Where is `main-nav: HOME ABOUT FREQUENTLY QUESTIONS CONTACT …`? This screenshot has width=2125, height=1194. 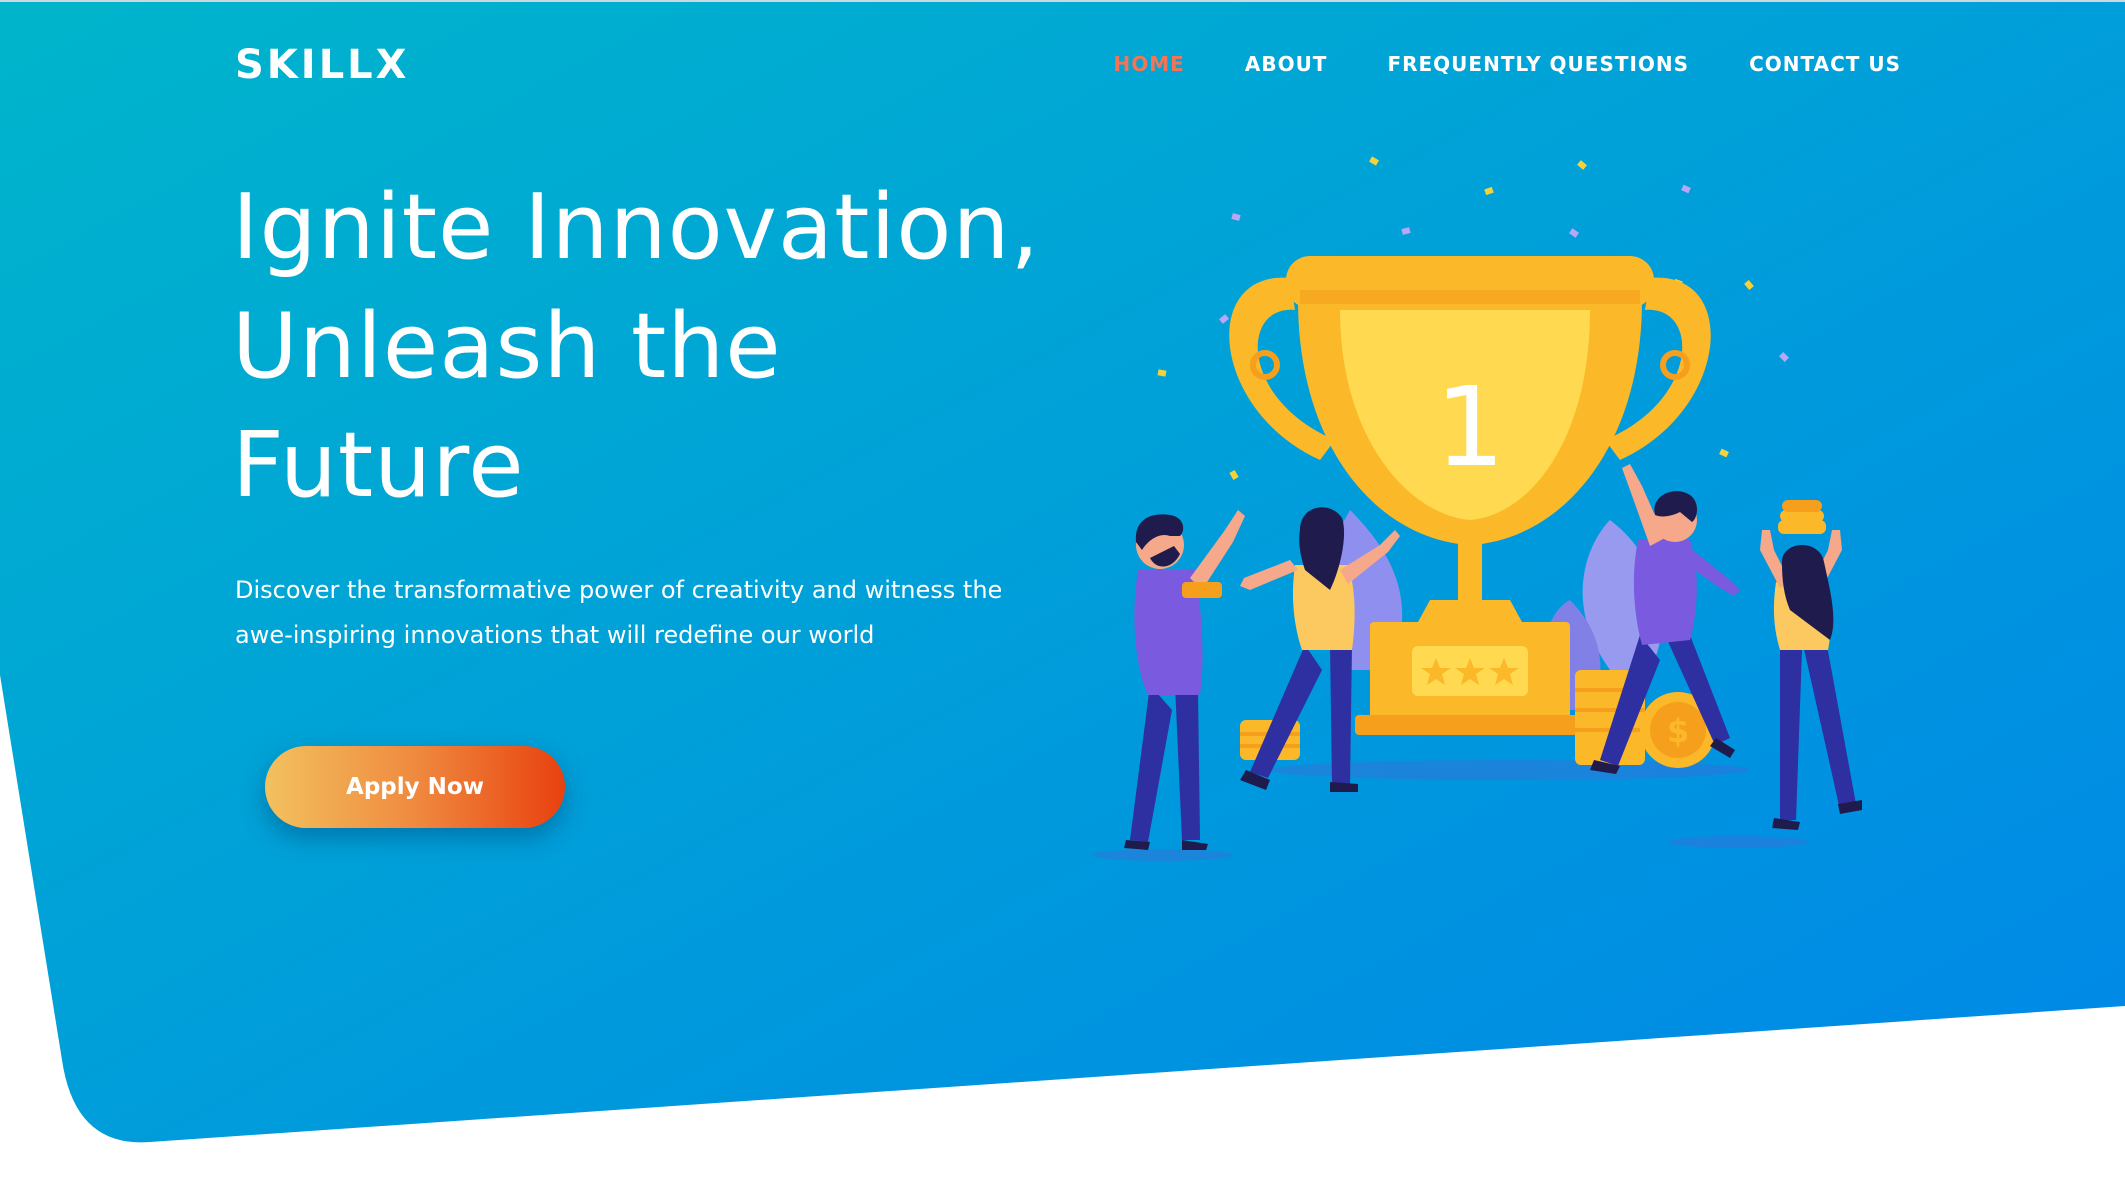 main-nav: HOME ABOUT FREQUENTLY QUESTIONS CONTACT … is located at coordinates (1477, 64).